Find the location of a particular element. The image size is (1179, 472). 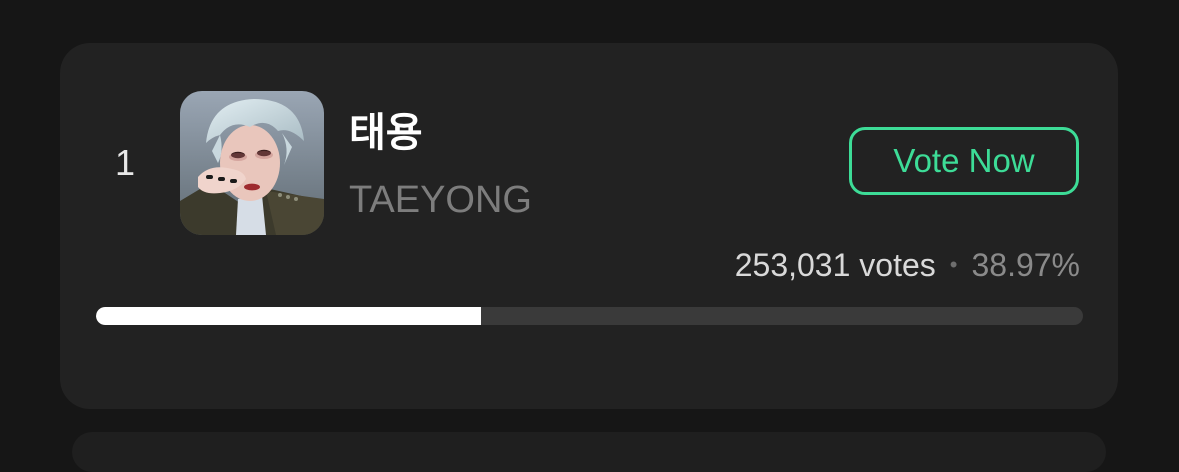

next-ranking-card is located at coordinates (589, 452).